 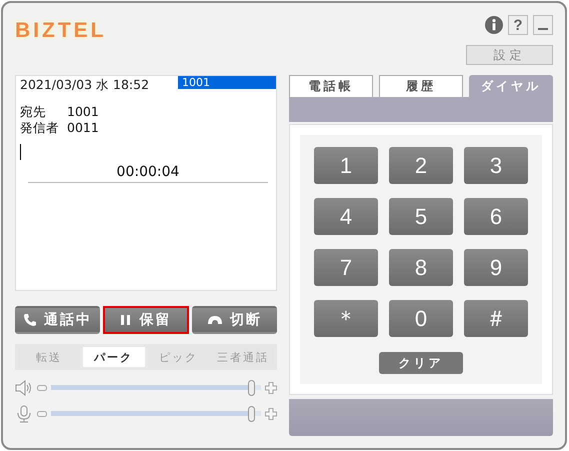 What do you see at coordinates (30, 320) in the screenshot?
I see `phone-icon` at bounding box center [30, 320].